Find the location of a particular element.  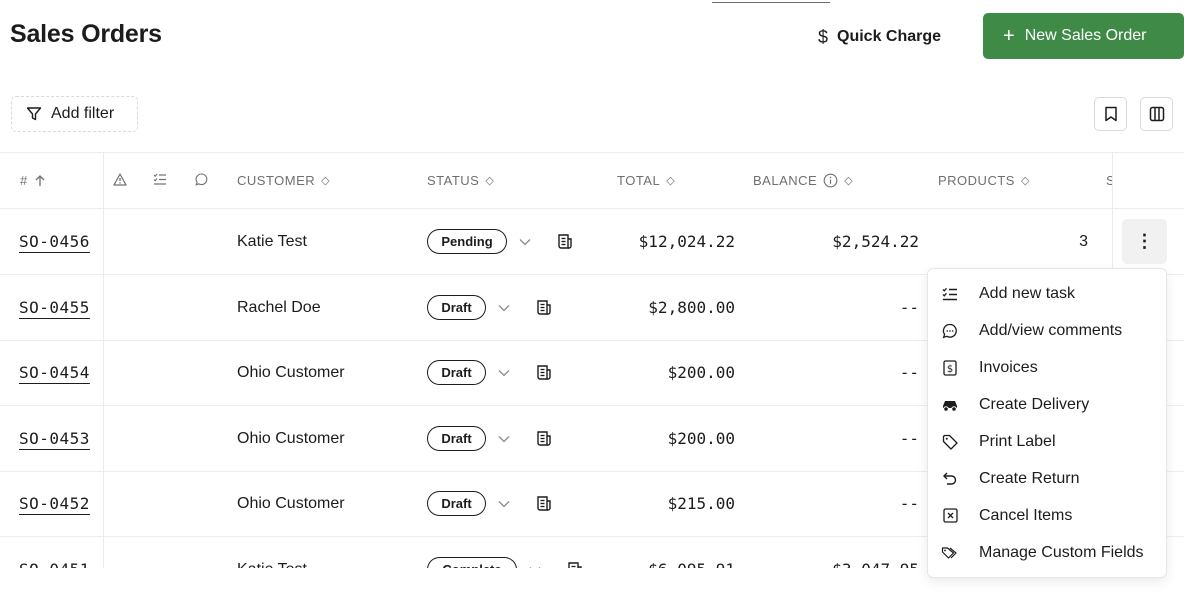

menu-item-invoices: $ Invoices is located at coordinates (1048, 367).